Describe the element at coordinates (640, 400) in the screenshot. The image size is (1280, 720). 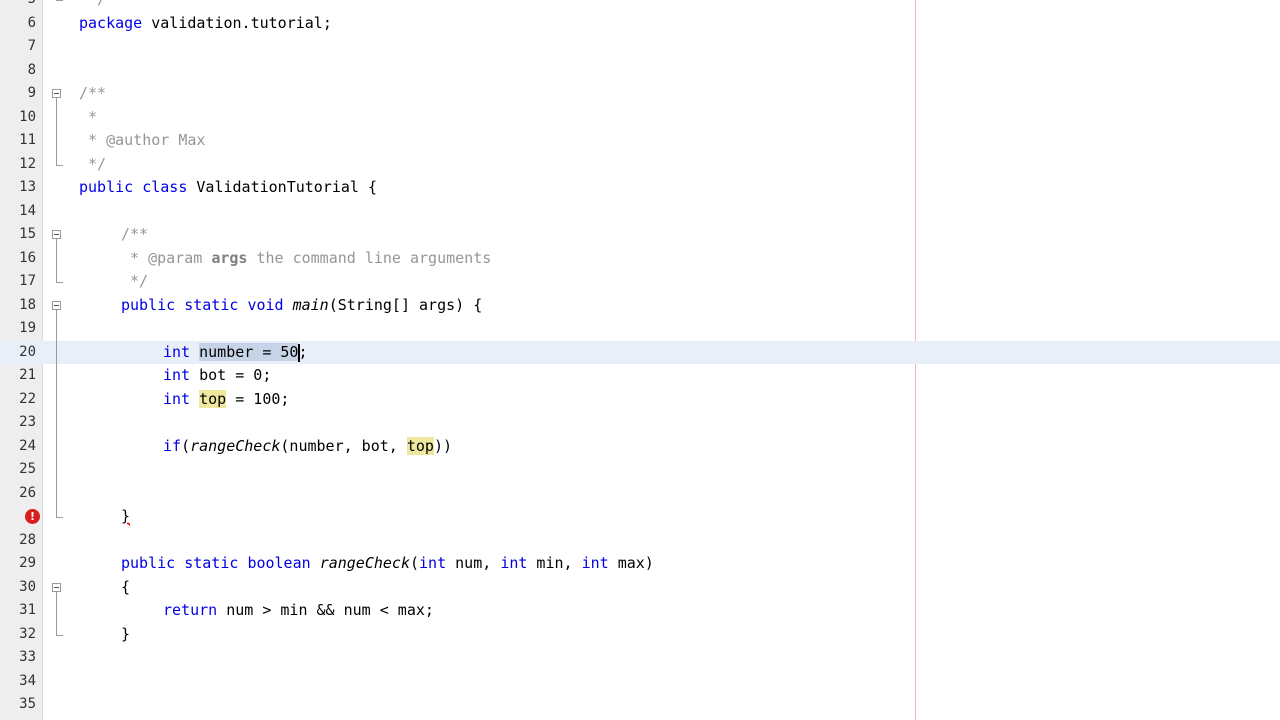
I see `code-line: 22 int top = 100;` at that location.